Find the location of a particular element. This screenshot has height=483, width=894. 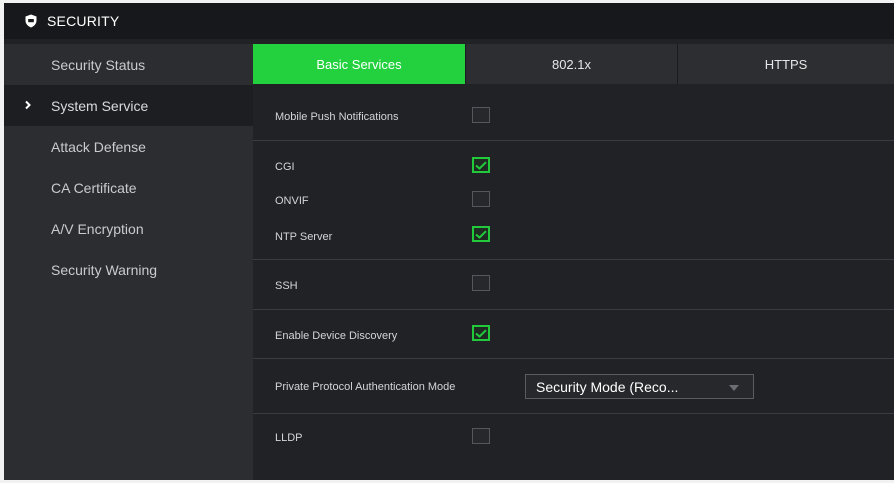

page-title: SECURITY is located at coordinates (83, 21).